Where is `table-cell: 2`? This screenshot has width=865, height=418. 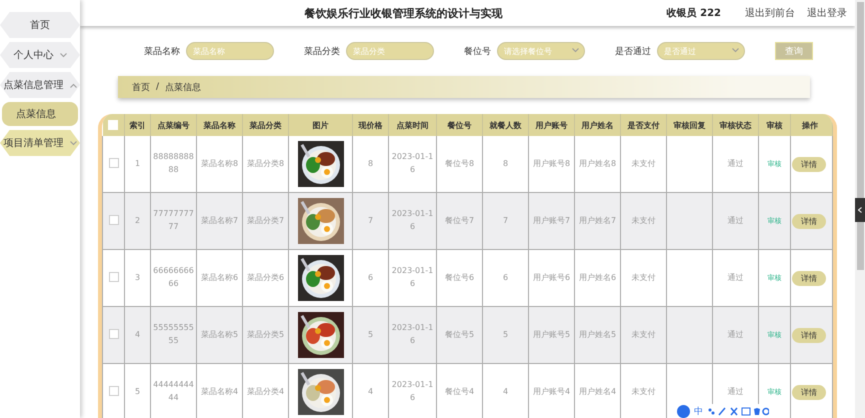
table-cell: 2 is located at coordinates (137, 221).